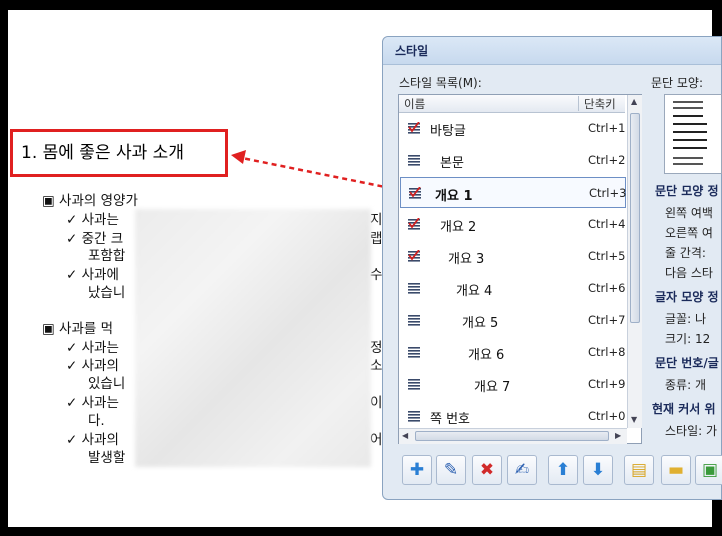  What do you see at coordinates (687, 363) in the screenshot?
I see `info-section-heading: 문단 번호/글` at bounding box center [687, 363].